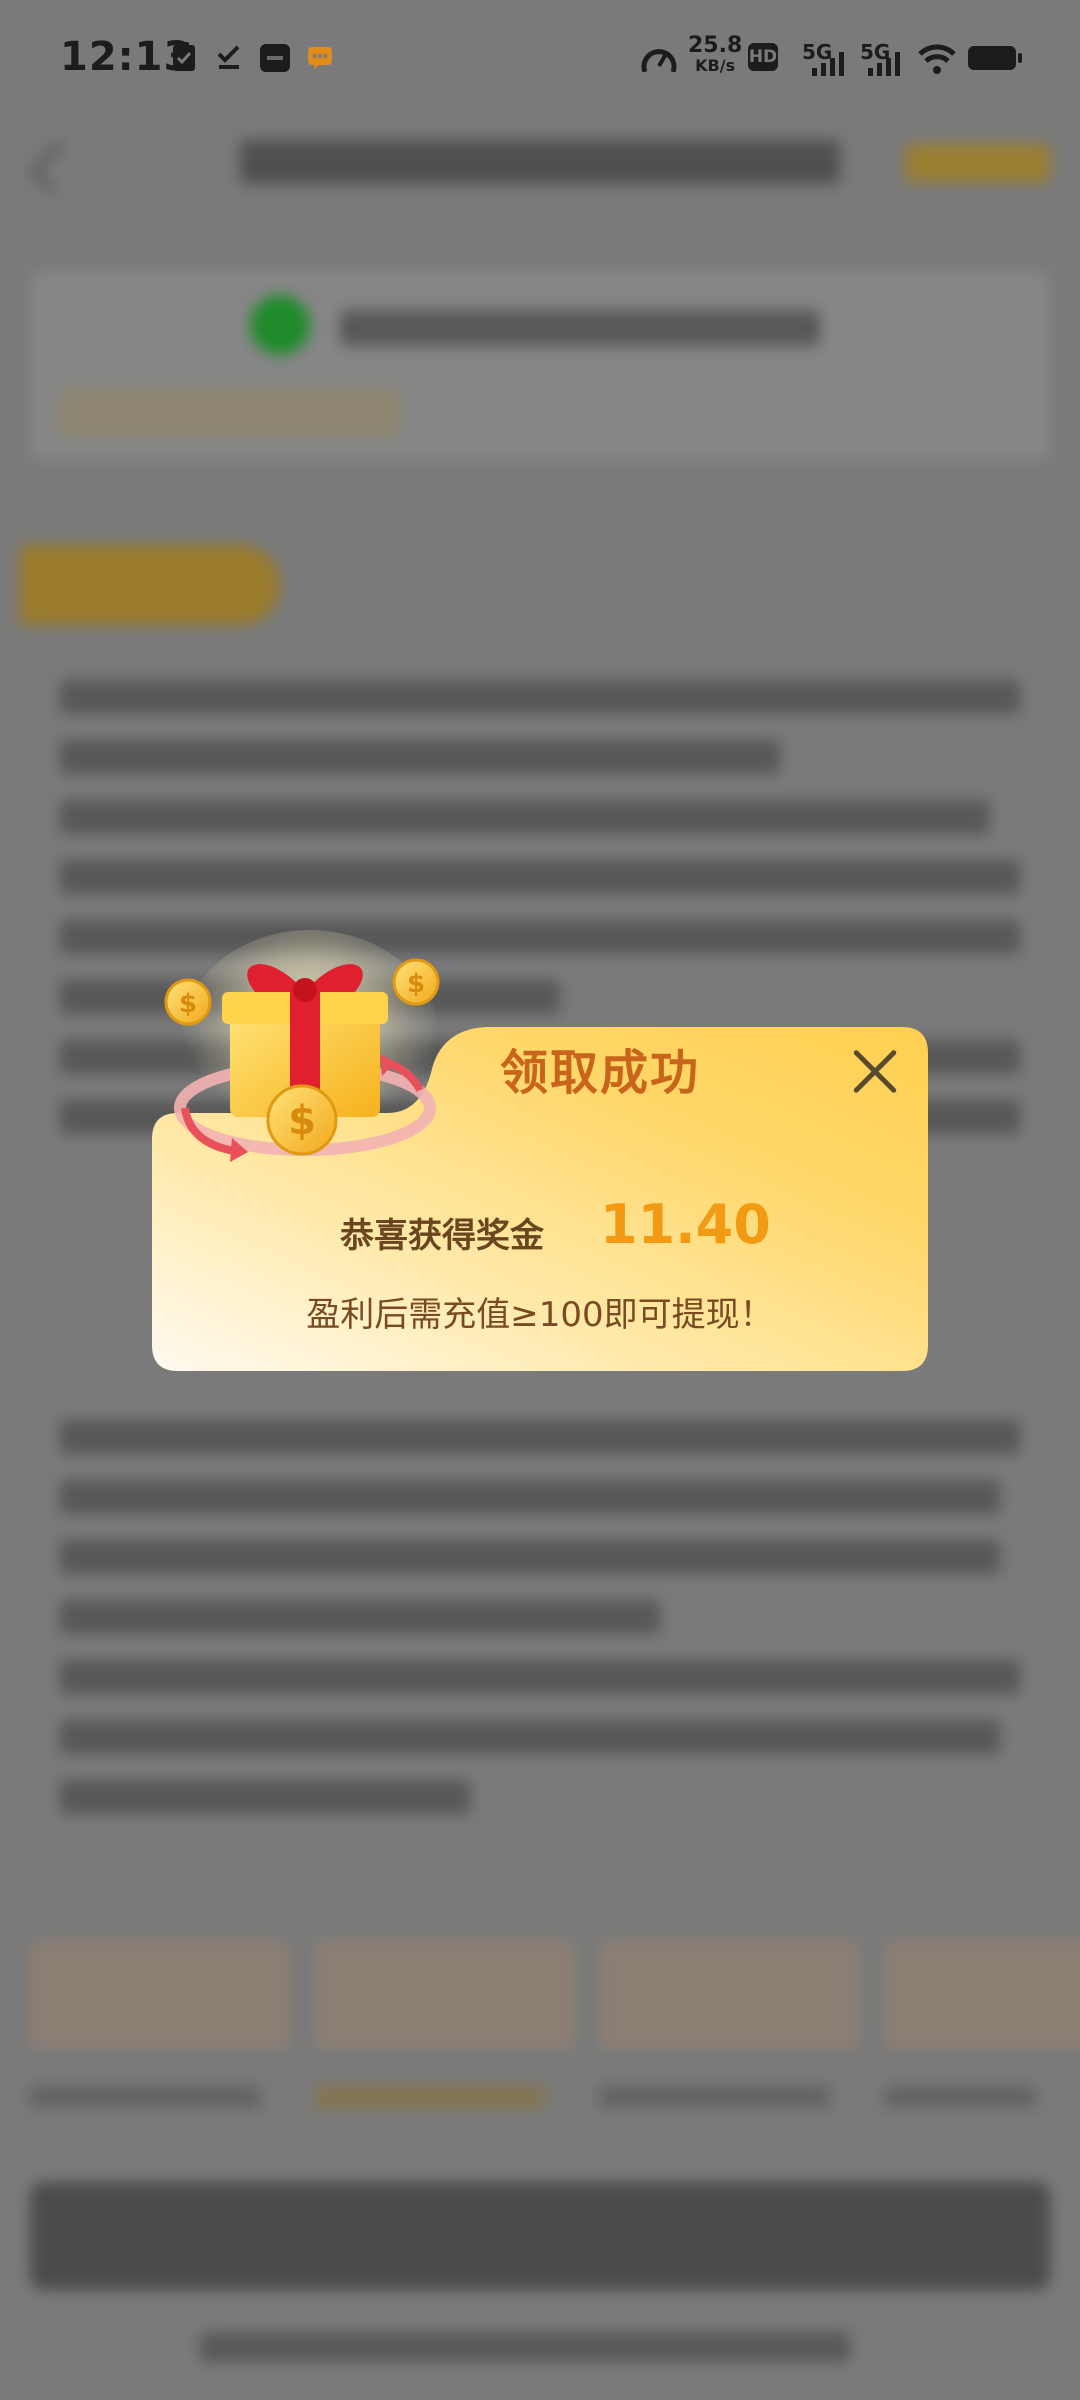 The height and width of the screenshot is (2400, 1080). What do you see at coordinates (977, 163) in the screenshot?
I see `header-action-blurred` at bounding box center [977, 163].